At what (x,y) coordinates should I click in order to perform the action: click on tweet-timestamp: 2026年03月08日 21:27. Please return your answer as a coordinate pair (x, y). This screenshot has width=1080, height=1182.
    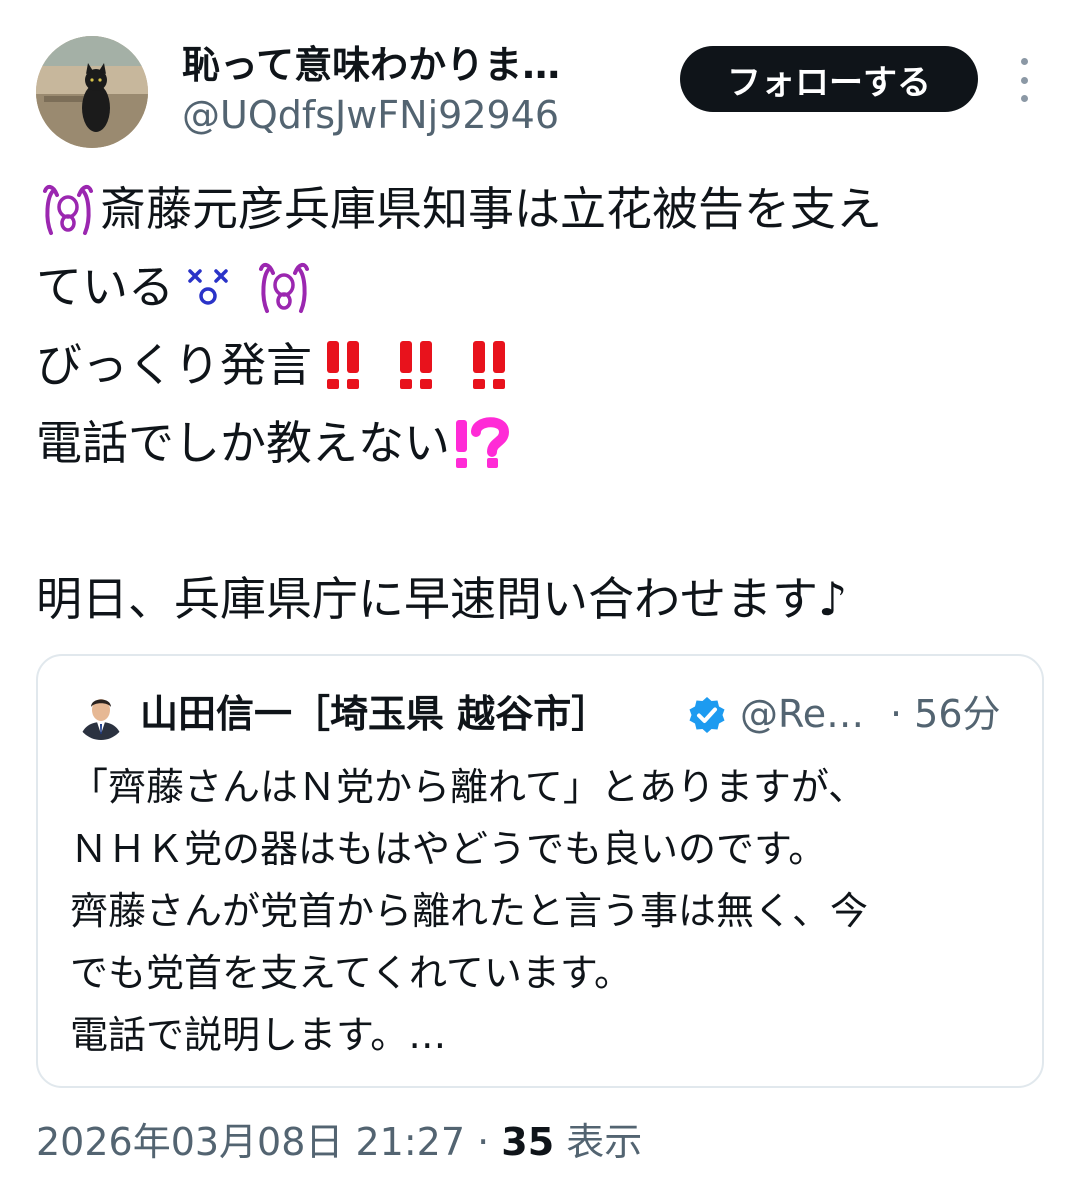
    Looking at the image, I should click on (250, 1142).